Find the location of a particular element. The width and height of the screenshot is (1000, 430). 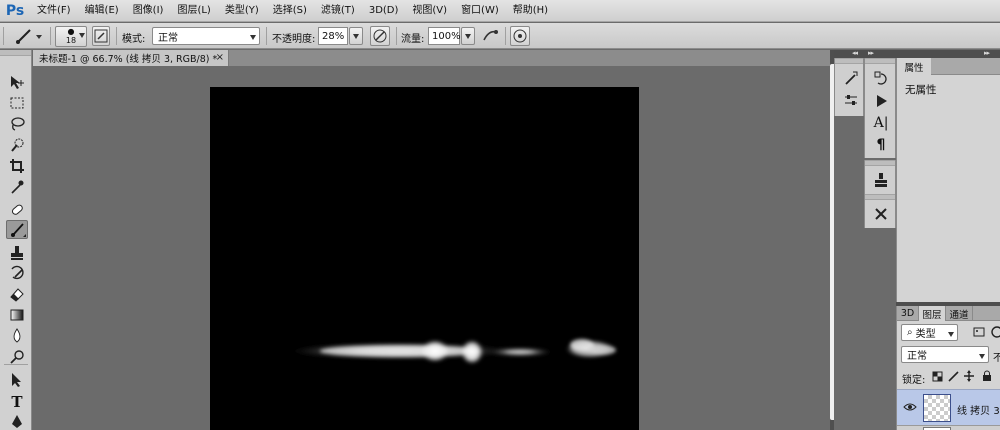

lock-position-icon is located at coordinates (969, 376).